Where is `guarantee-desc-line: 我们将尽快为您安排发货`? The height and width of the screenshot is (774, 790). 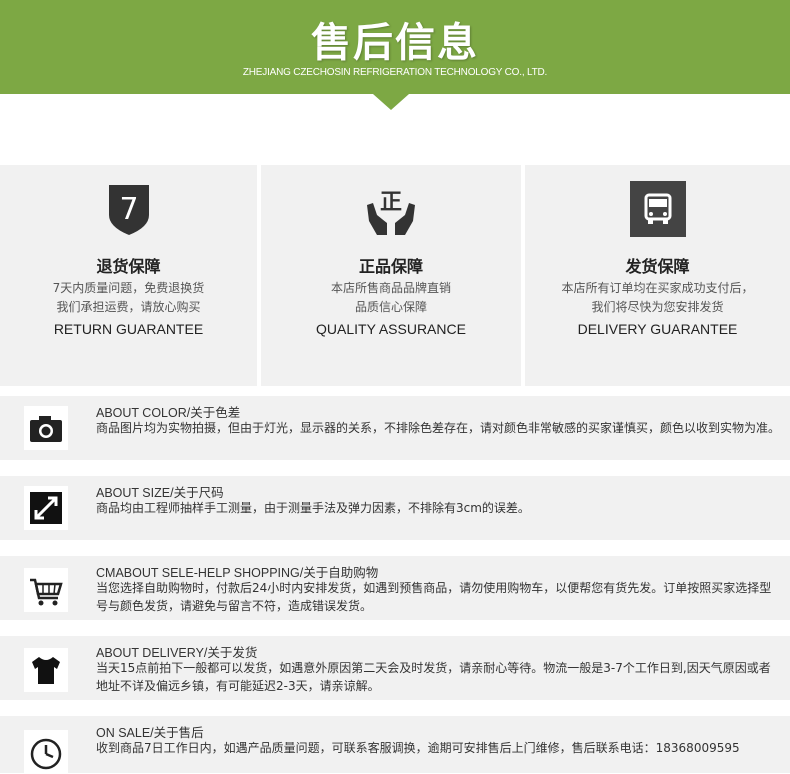 guarantee-desc-line: 我们将尽快为您安排发货 is located at coordinates (657, 307).